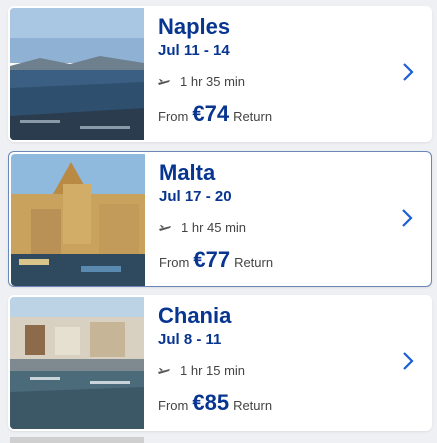  I want to click on chania-photo, so click(77, 363).